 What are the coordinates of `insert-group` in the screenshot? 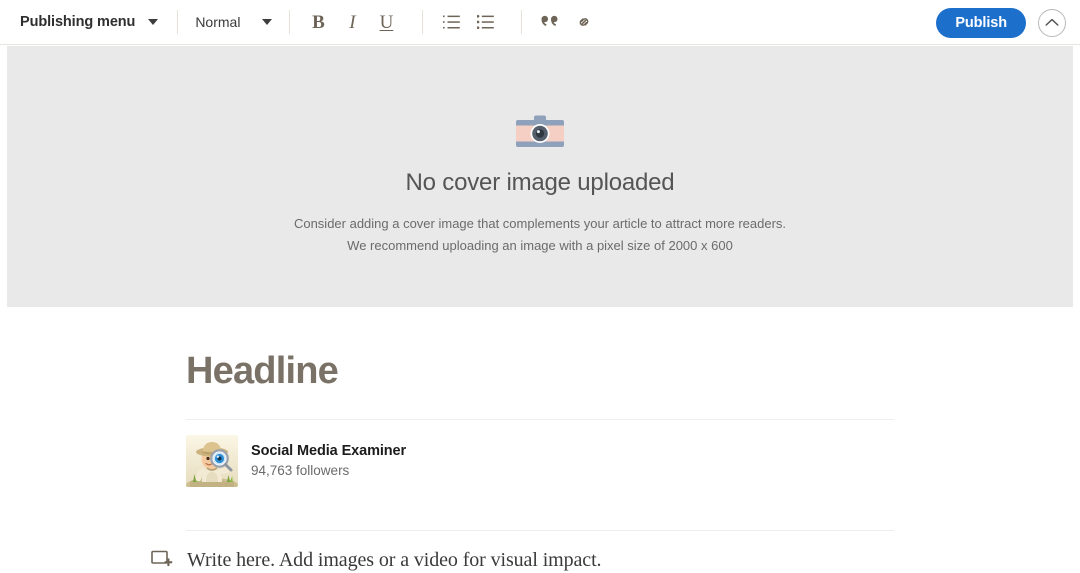 It's located at (571, 22).